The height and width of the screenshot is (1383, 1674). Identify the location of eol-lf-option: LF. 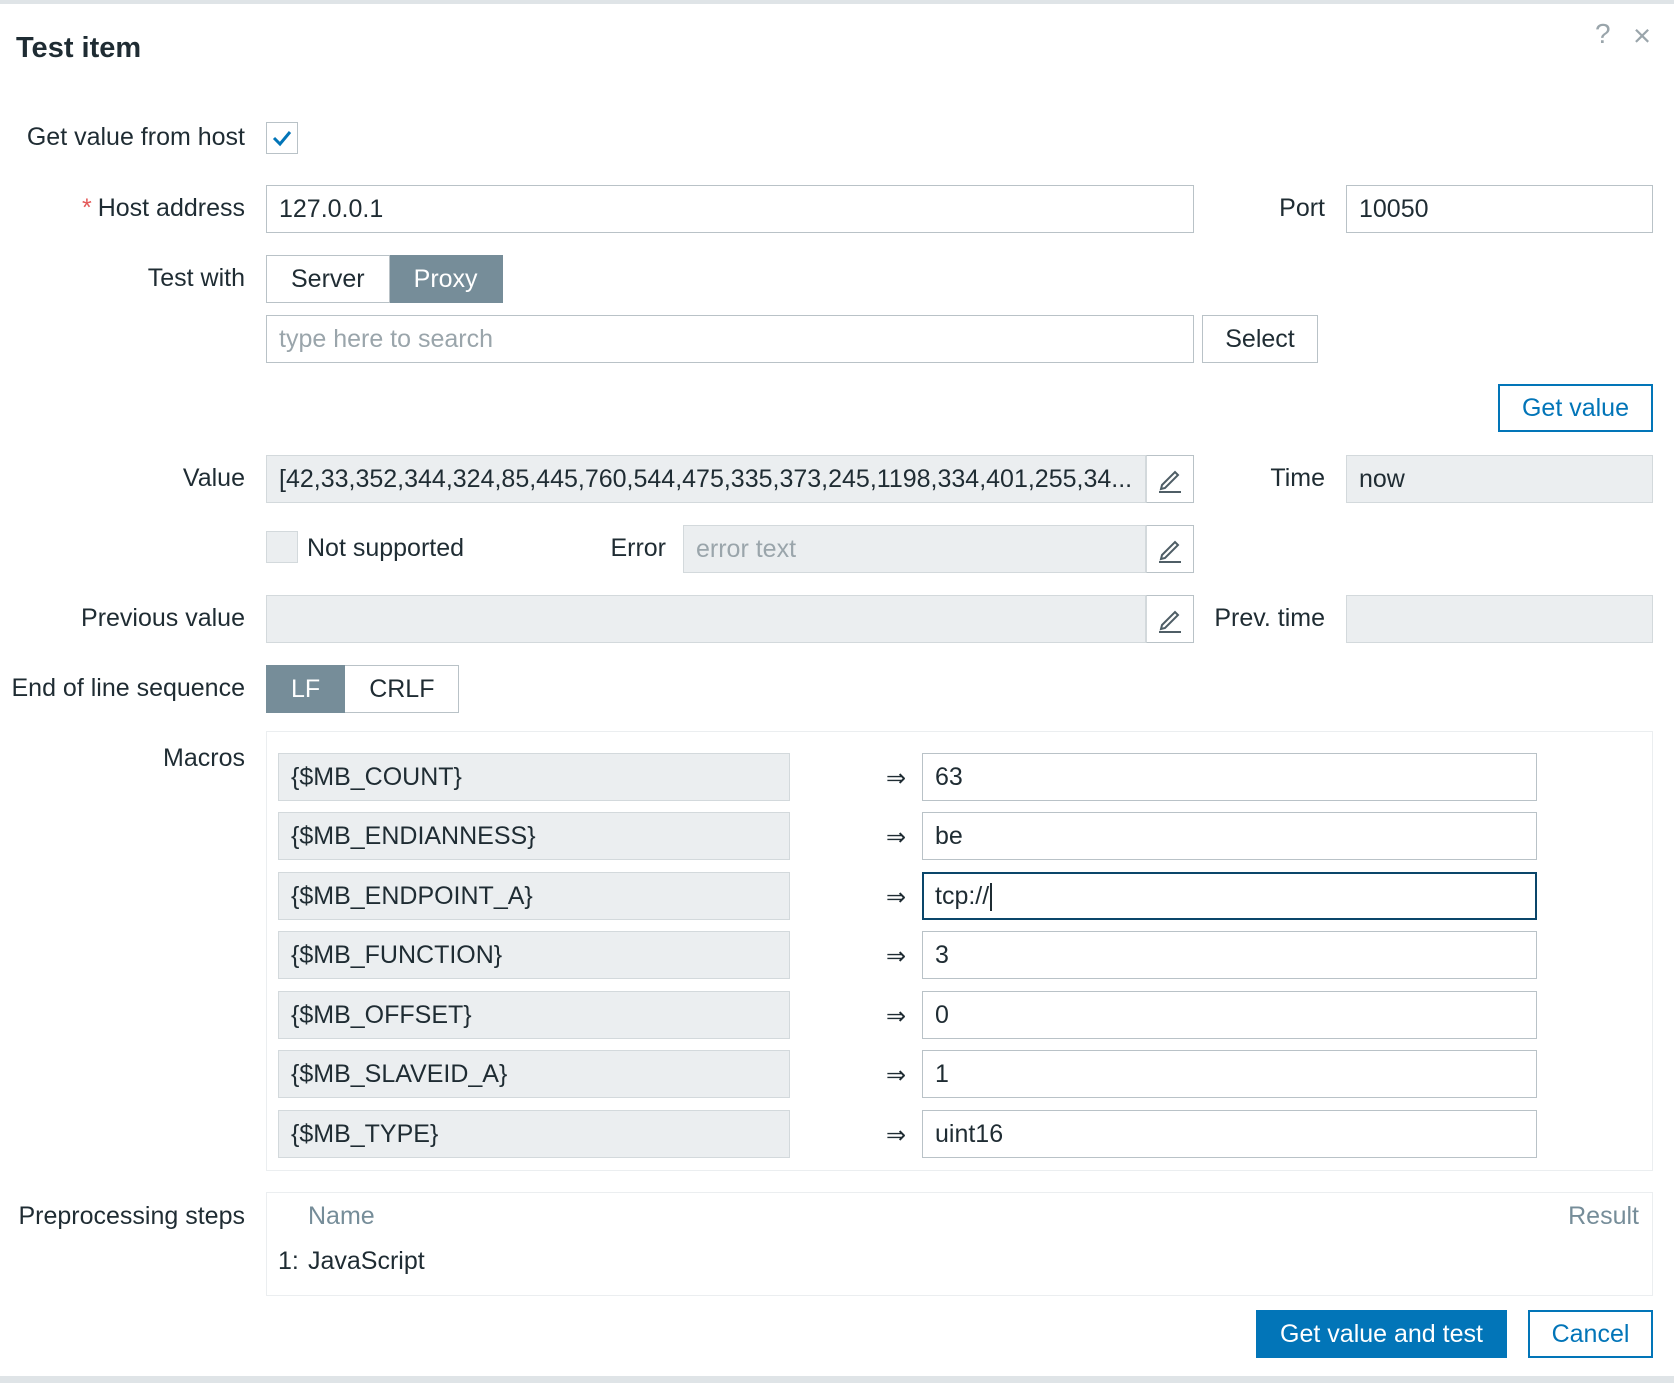
(306, 689).